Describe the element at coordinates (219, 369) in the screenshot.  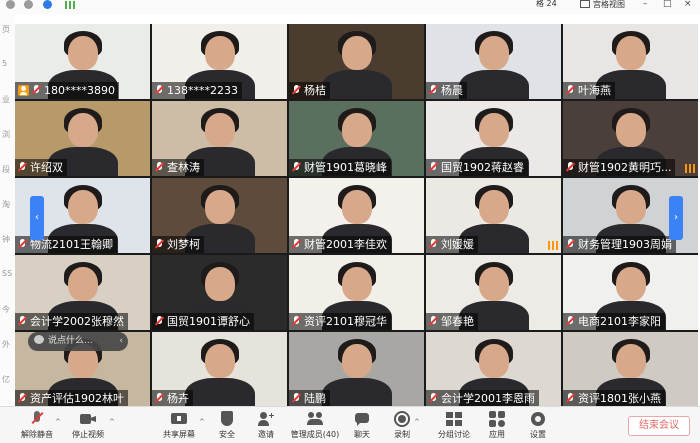
I see `participant-tile: 杨卉` at that location.